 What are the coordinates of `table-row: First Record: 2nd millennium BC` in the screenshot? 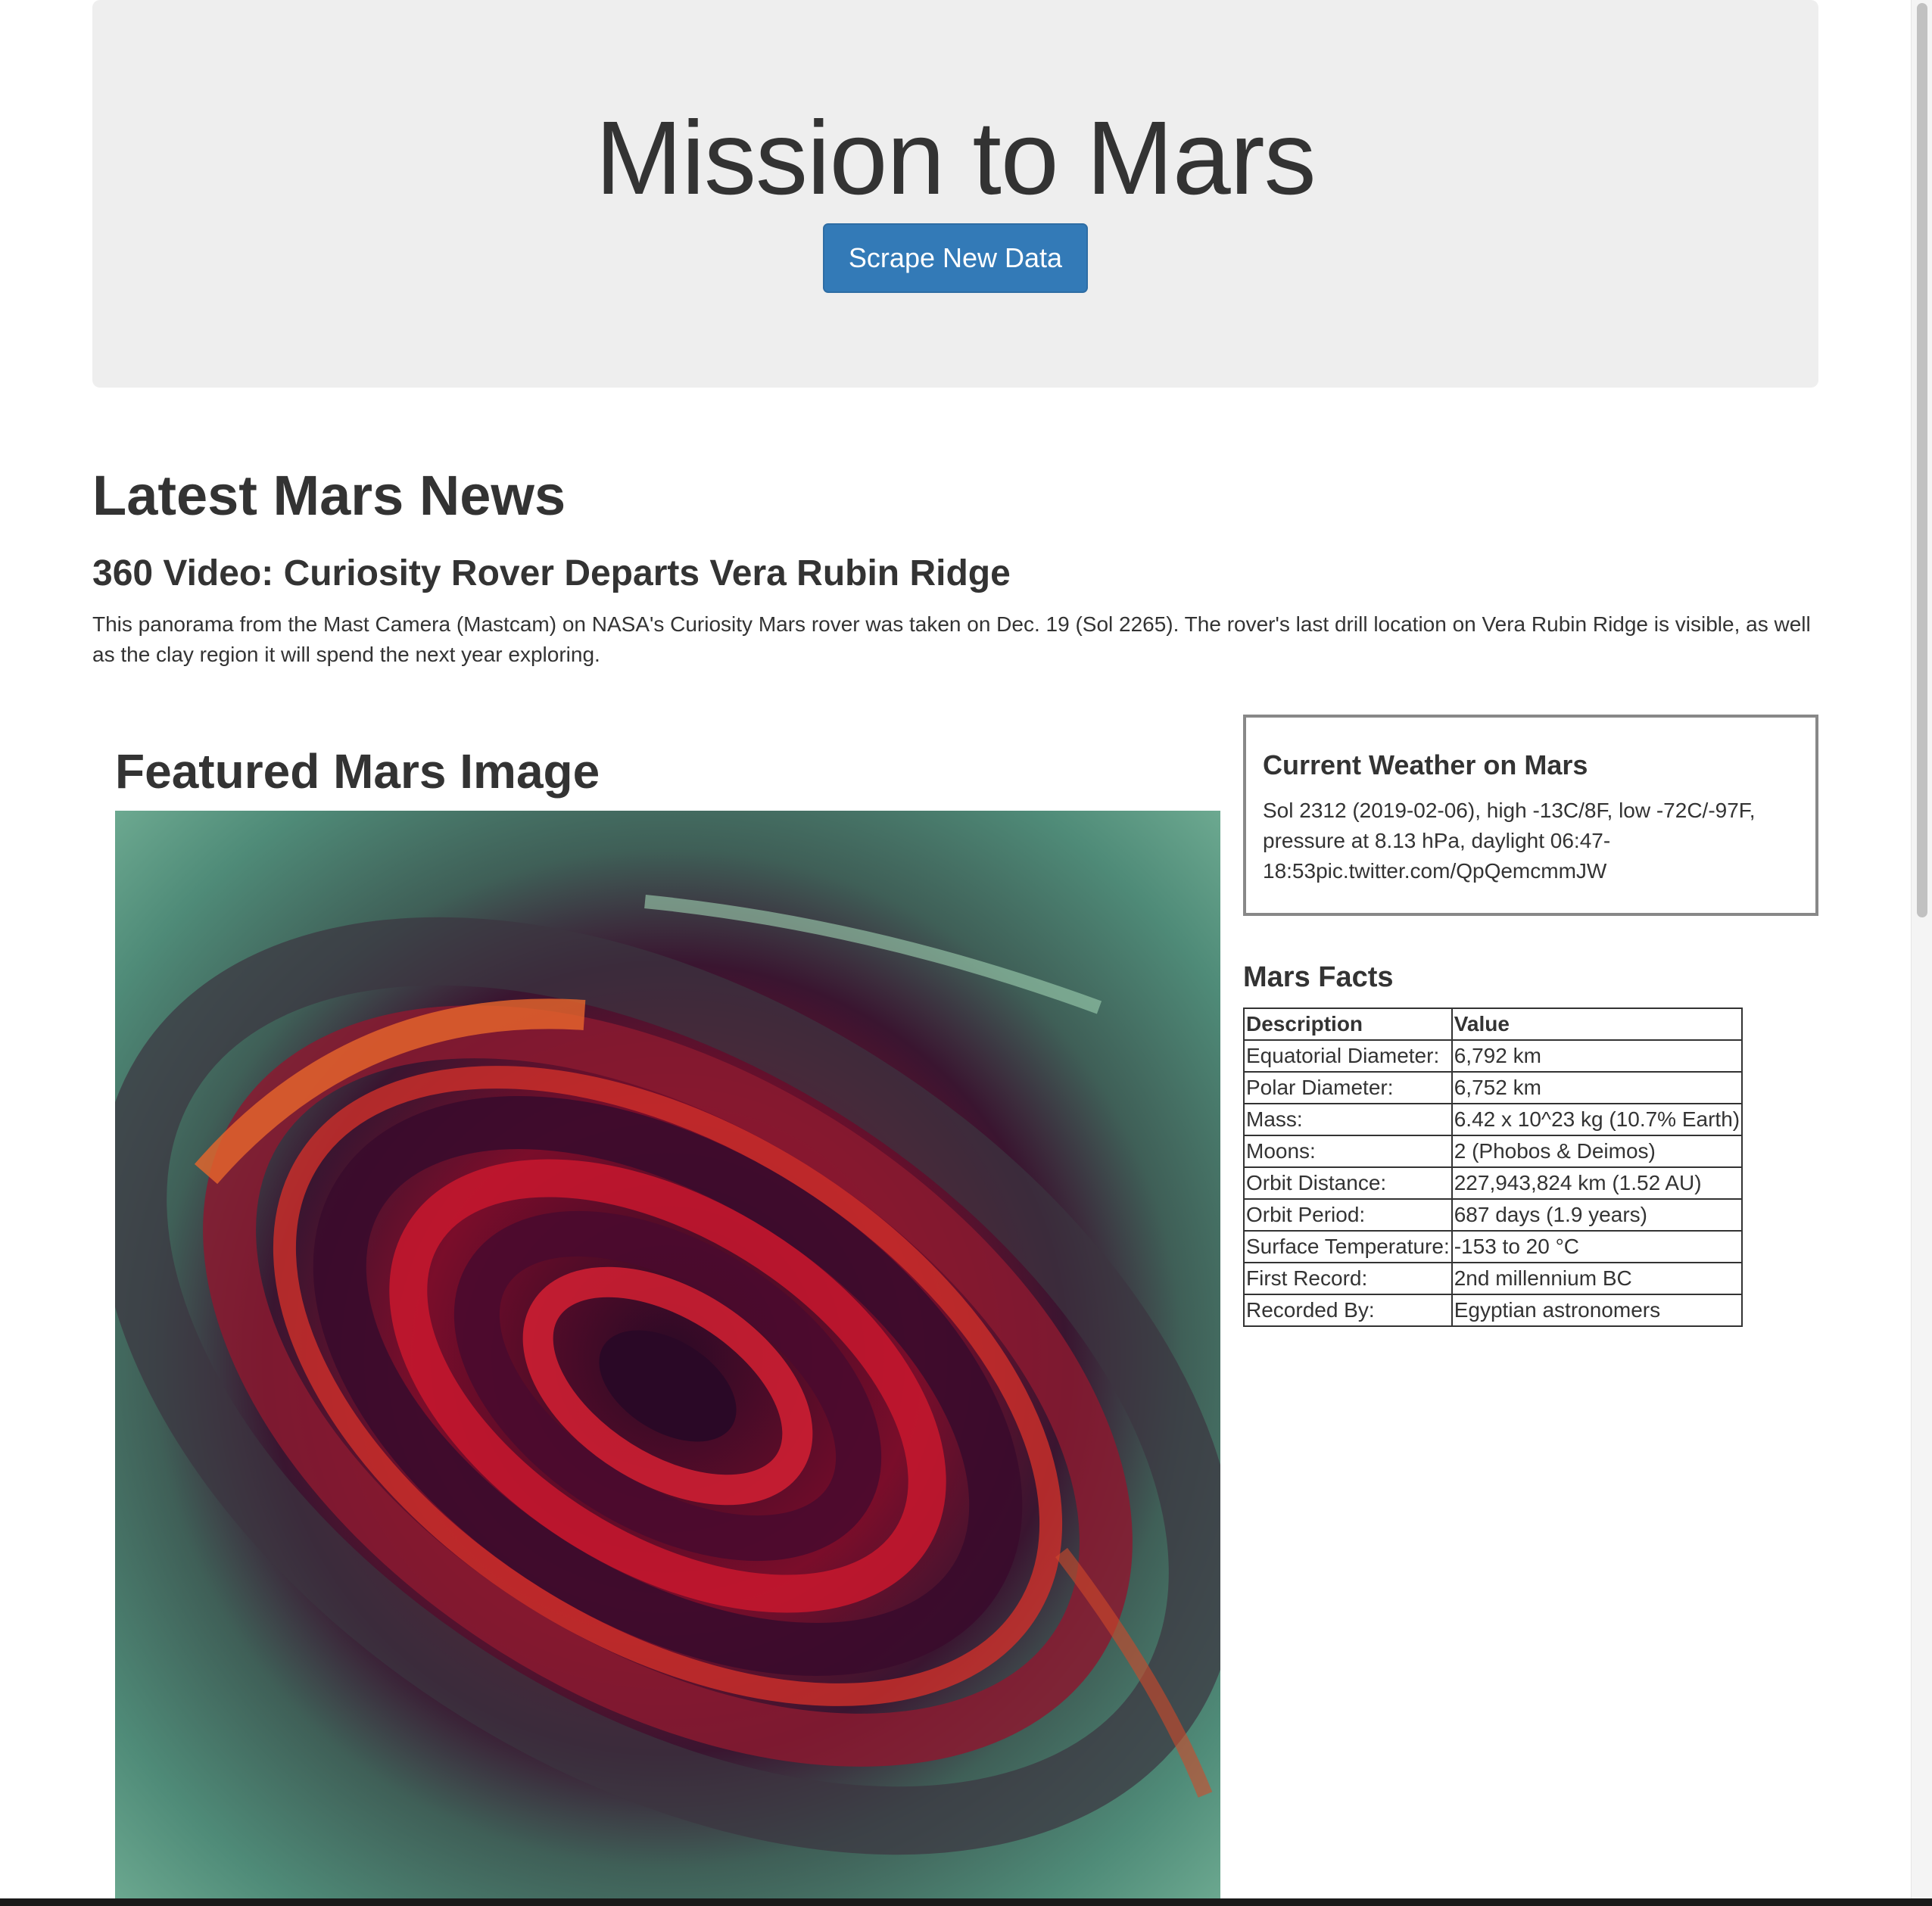 It's located at (1493, 1278).